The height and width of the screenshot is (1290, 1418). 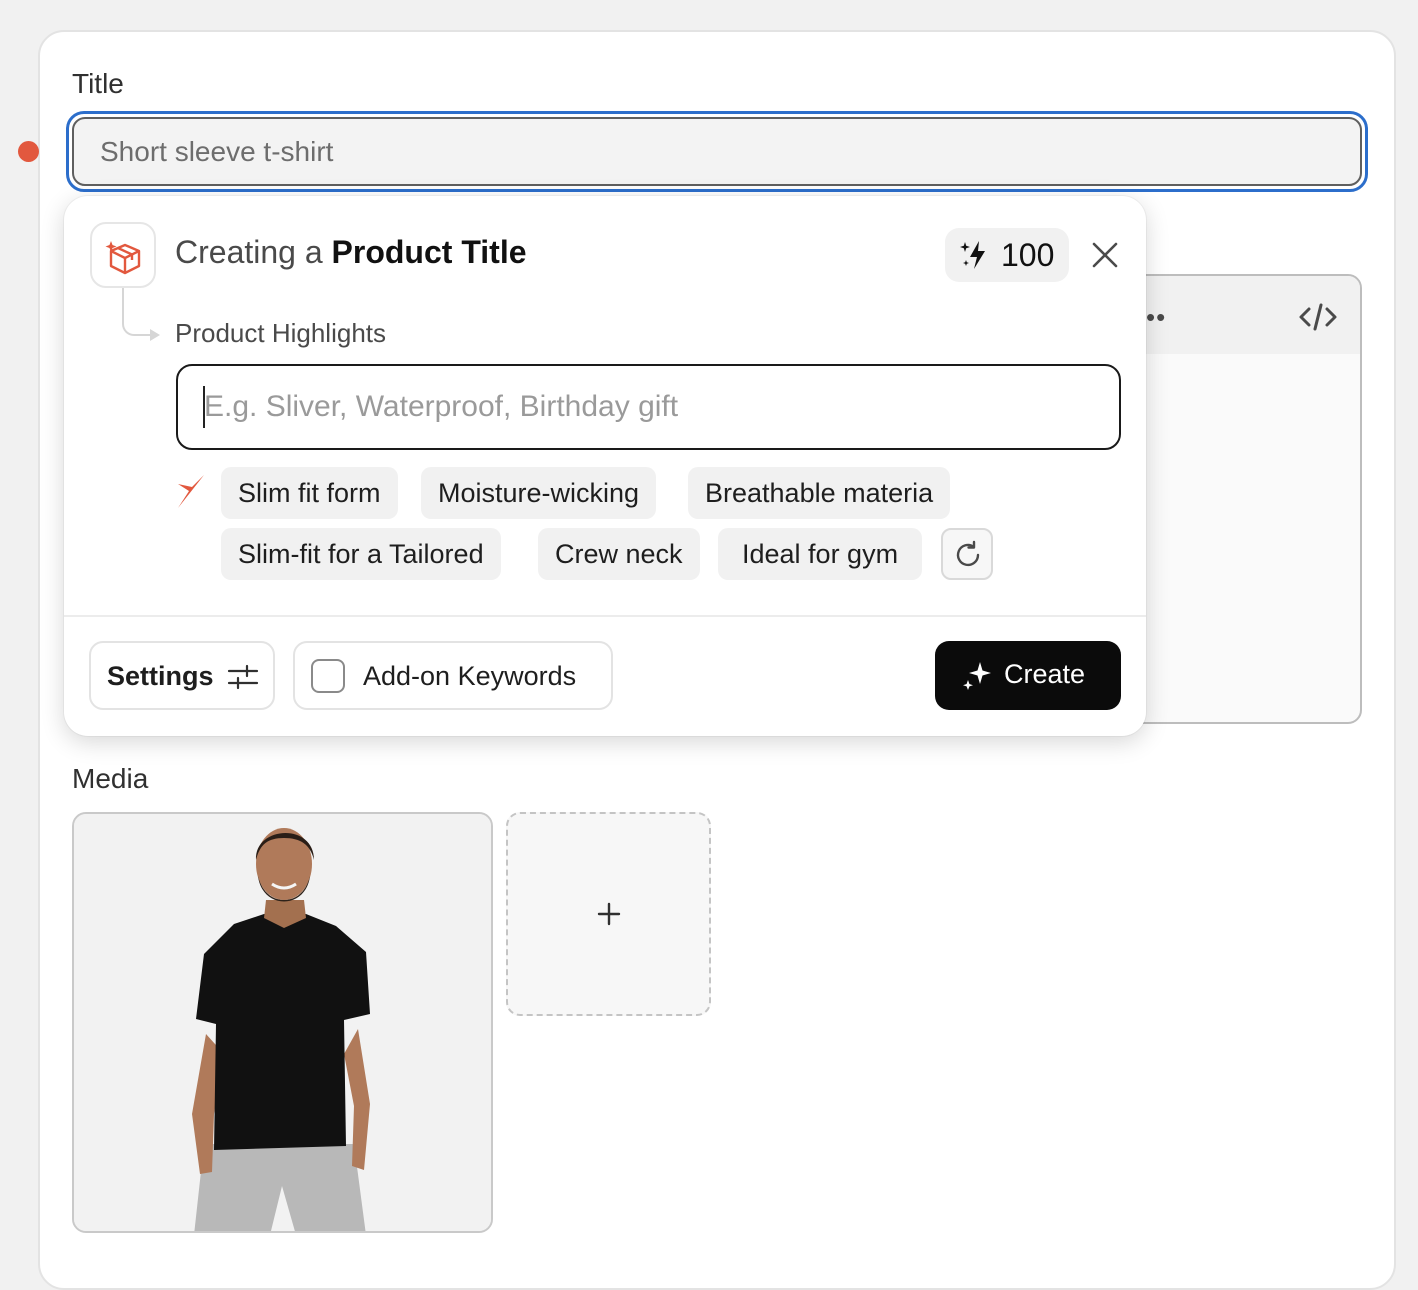 What do you see at coordinates (328, 676) in the screenshot?
I see `addon-keywords-checkbox` at bounding box center [328, 676].